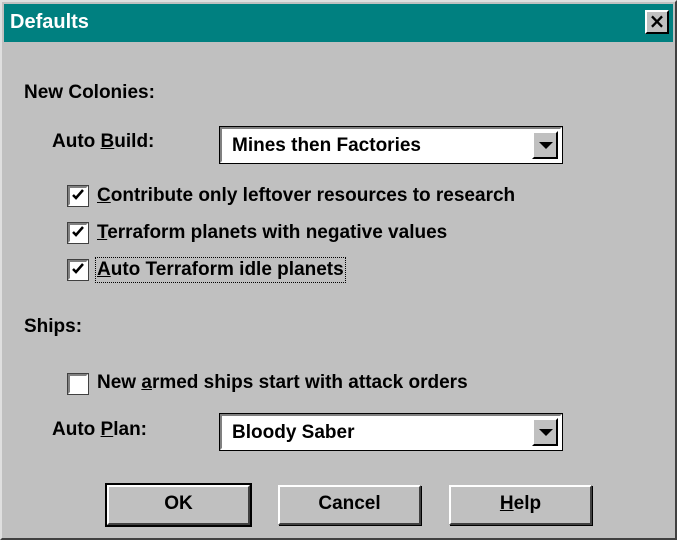 This screenshot has height=540, width=677. What do you see at coordinates (53, 326) in the screenshot?
I see `ships-heading: Ships:` at bounding box center [53, 326].